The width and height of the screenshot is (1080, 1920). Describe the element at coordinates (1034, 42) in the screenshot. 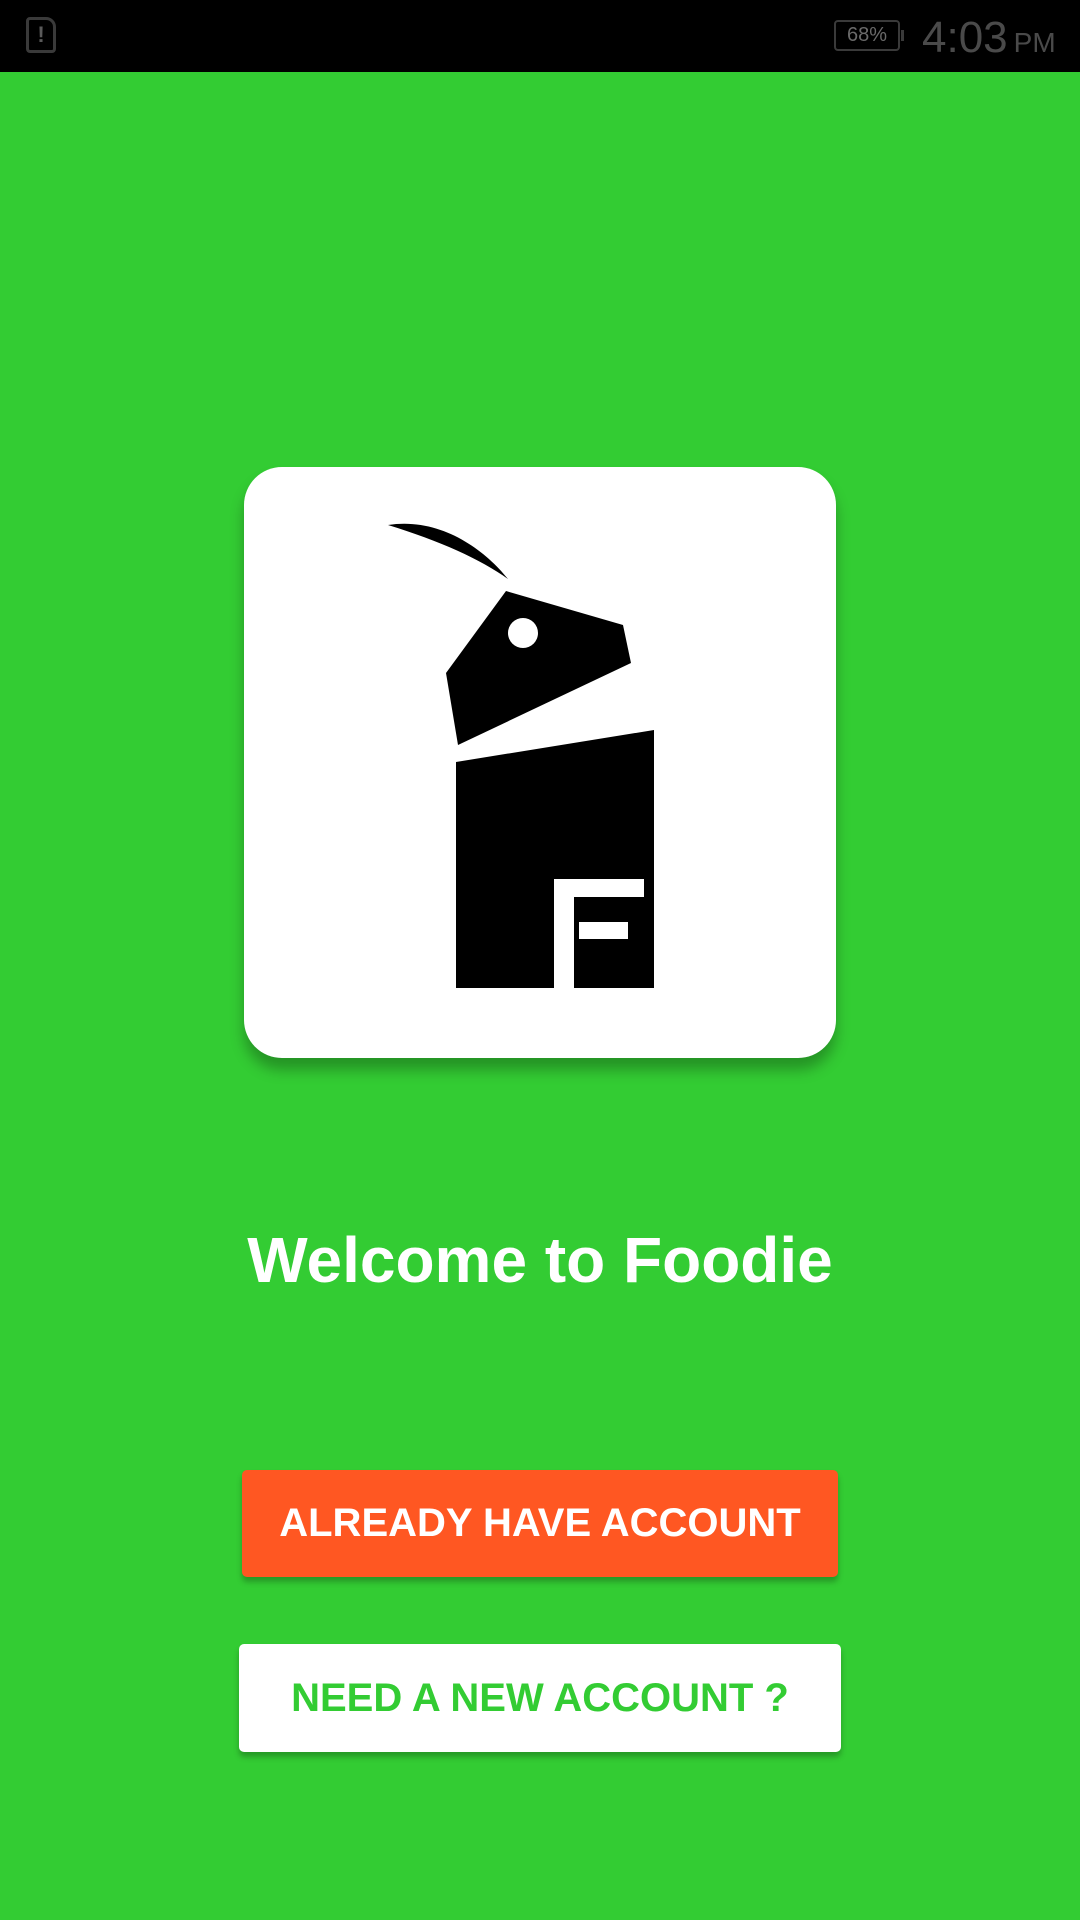

I see `clock-ampm: PM` at that location.